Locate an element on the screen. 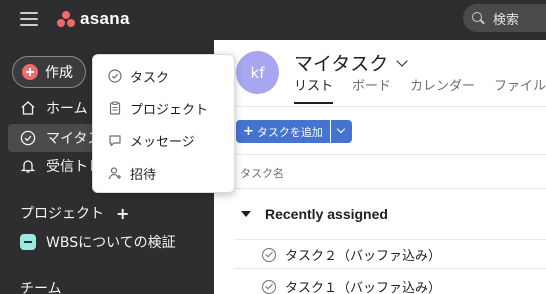 The height and width of the screenshot is (294, 546). menu-item-task: タスク is located at coordinates (163, 76).